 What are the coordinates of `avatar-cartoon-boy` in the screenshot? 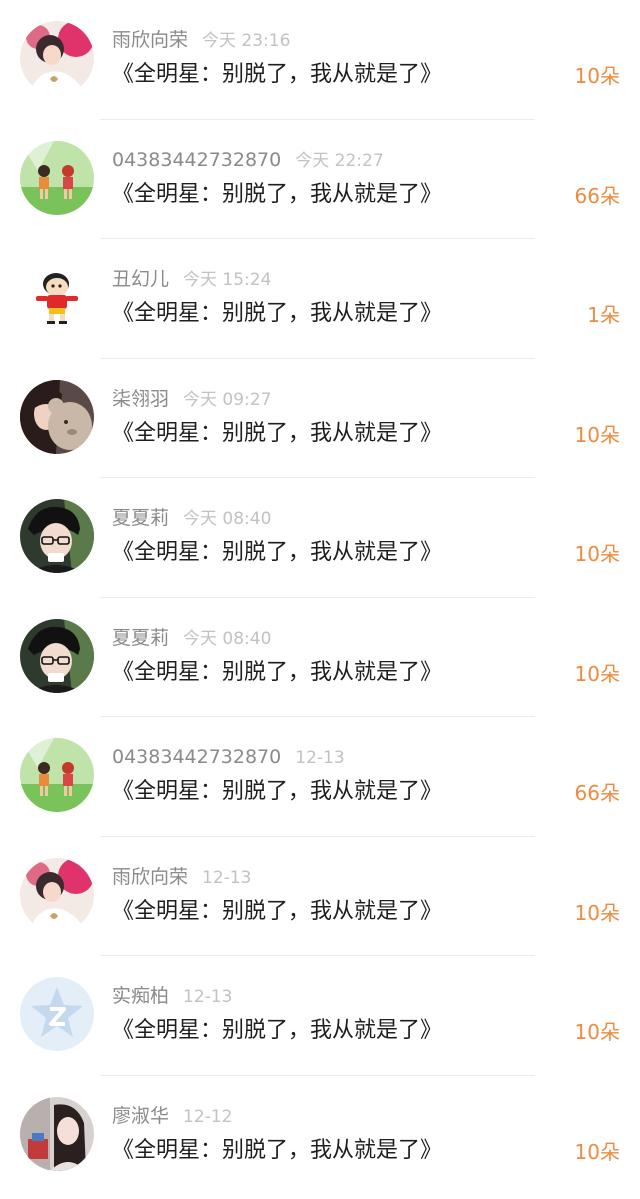 It's located at (57, 297).